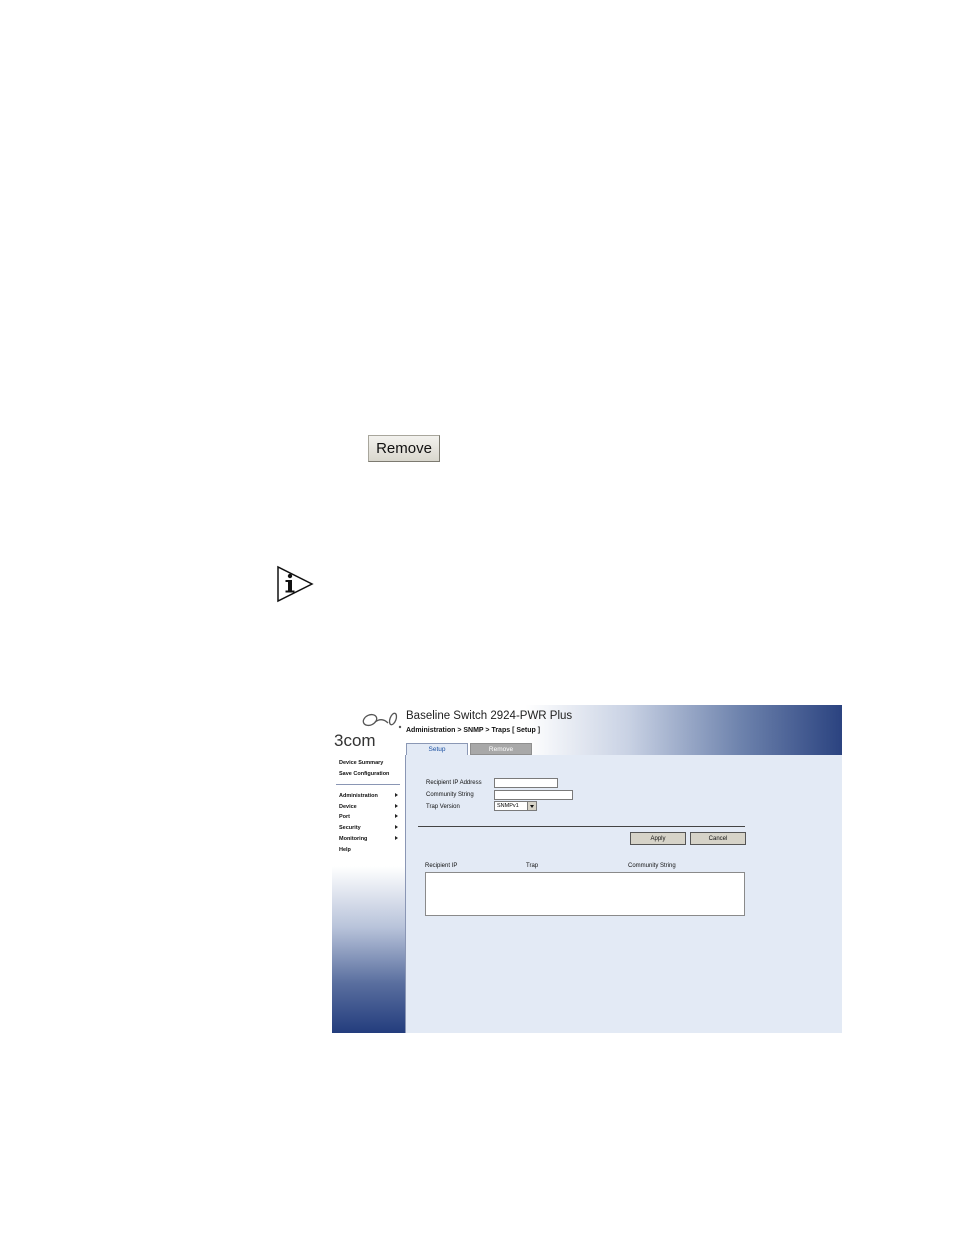 The width and height of the screenshot is (954, 1235). What do you see at coordinates (364, 774) in the screenshot?
I see `sidebar-item-save-configuration: Save Configuration` at bounding box center [364, 774].